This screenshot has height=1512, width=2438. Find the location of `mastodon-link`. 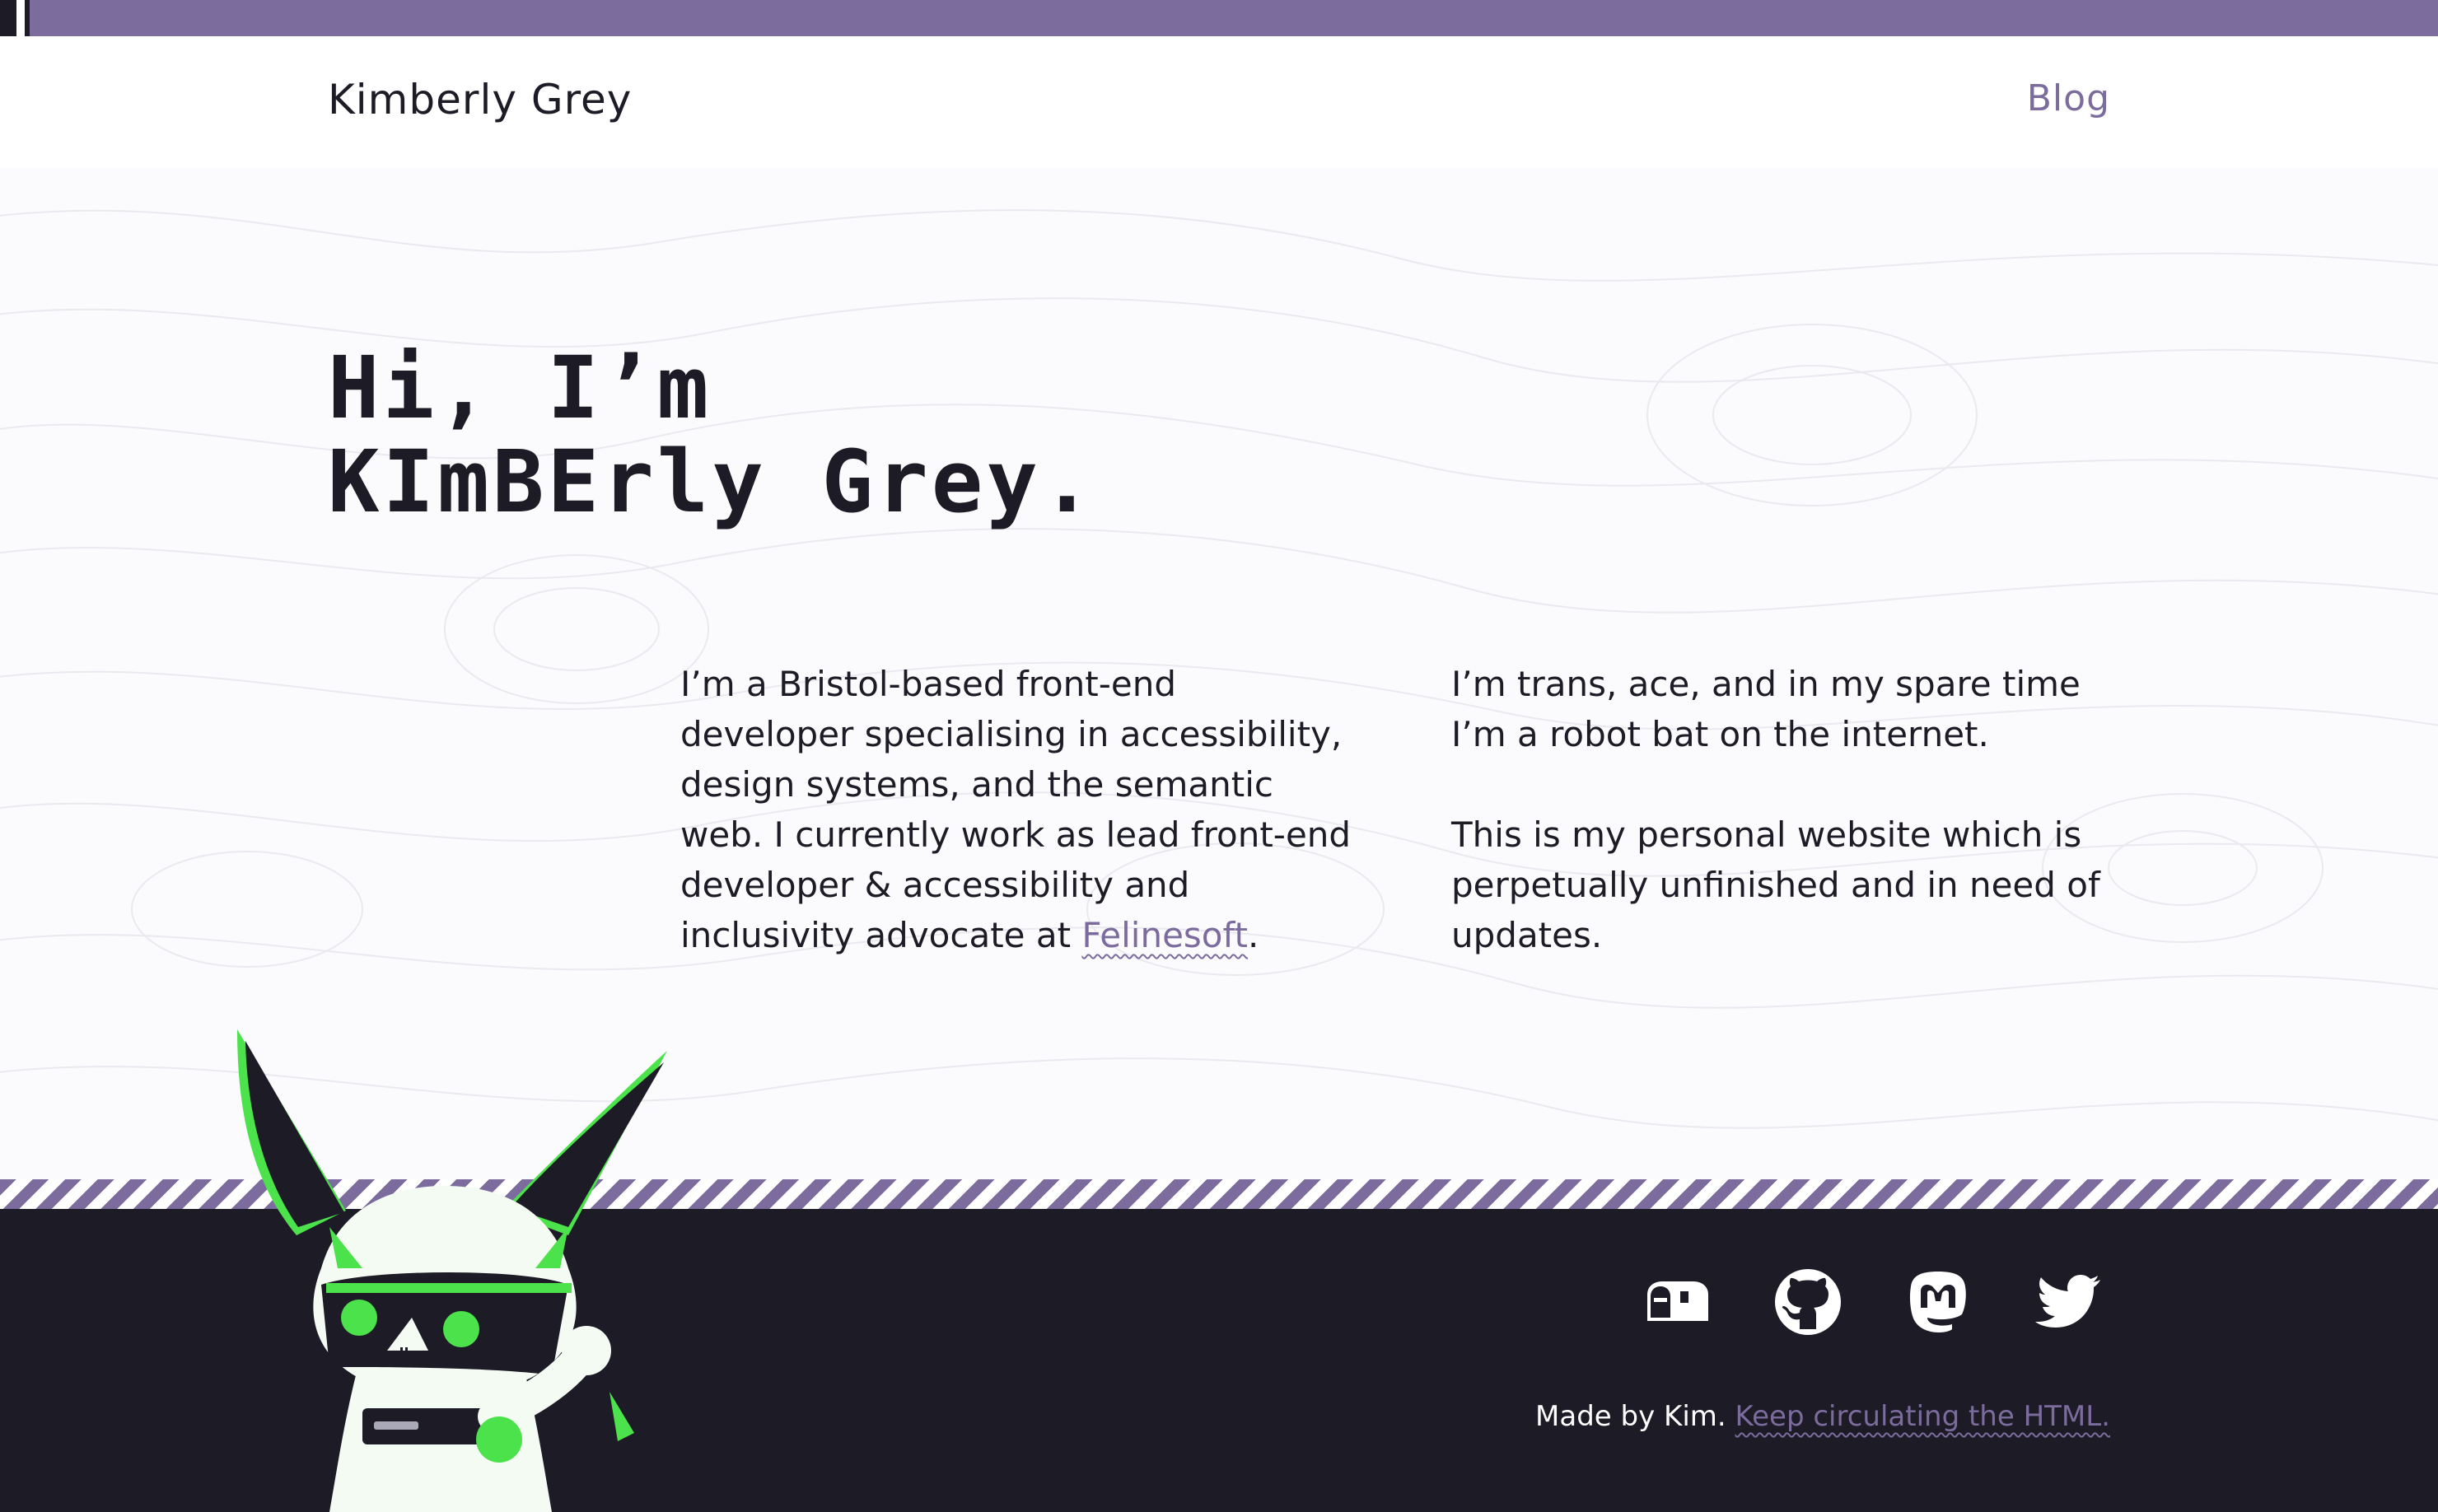

mastodon-link is located at coordinates (1938, 1302).